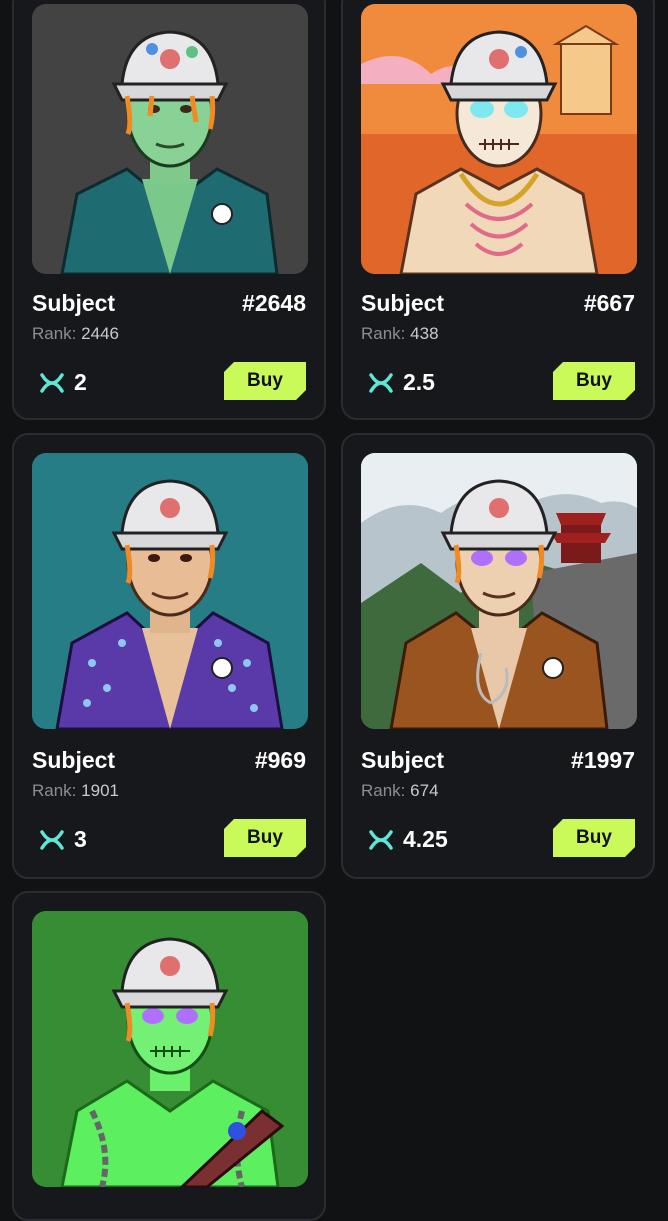 The image size is (668, 1221). I want to click on nft-rank: Rank: 438, so click(400, 334).